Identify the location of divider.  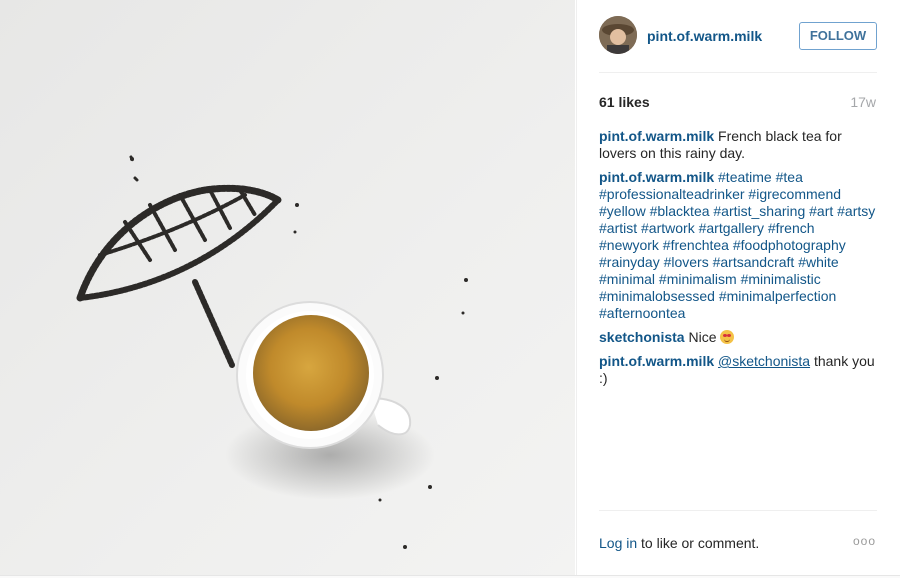
(738, 510).